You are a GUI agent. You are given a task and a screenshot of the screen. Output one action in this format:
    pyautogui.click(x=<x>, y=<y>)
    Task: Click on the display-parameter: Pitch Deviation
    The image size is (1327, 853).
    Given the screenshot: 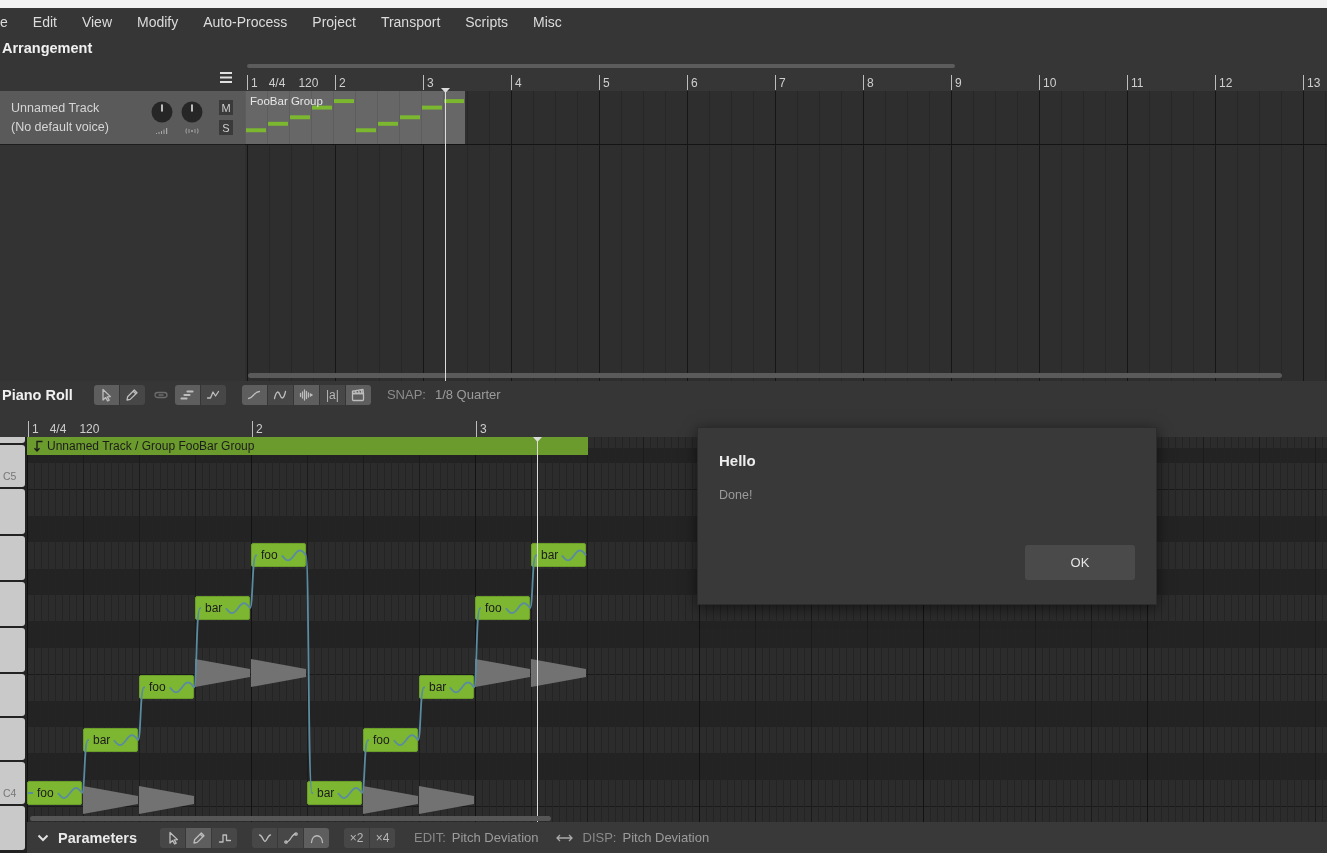 What is the action you would take?
    pyautogui.click(x=666, y=837)
    